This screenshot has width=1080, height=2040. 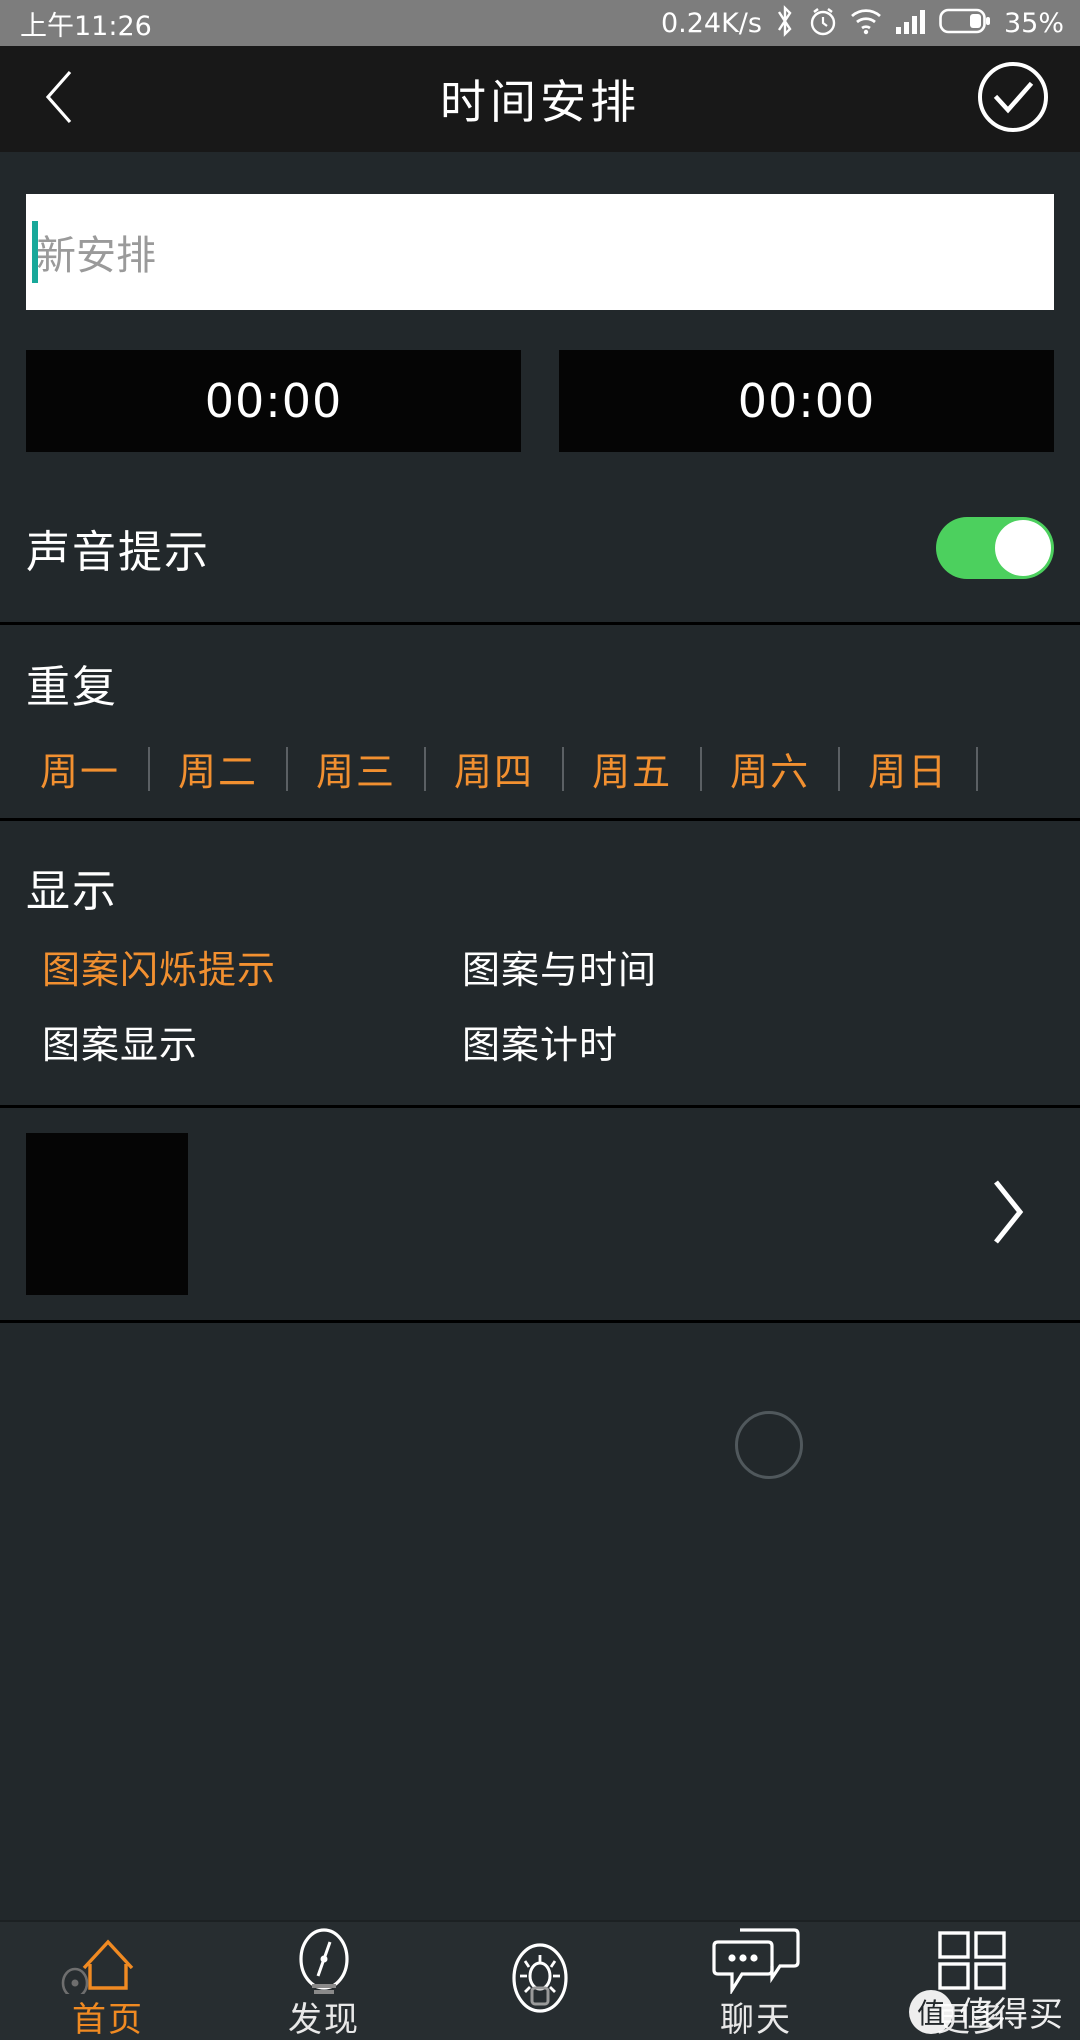 I want to click on status-bar: 上午11:26 0.24K/s 35%, so click(x=540, y=23).